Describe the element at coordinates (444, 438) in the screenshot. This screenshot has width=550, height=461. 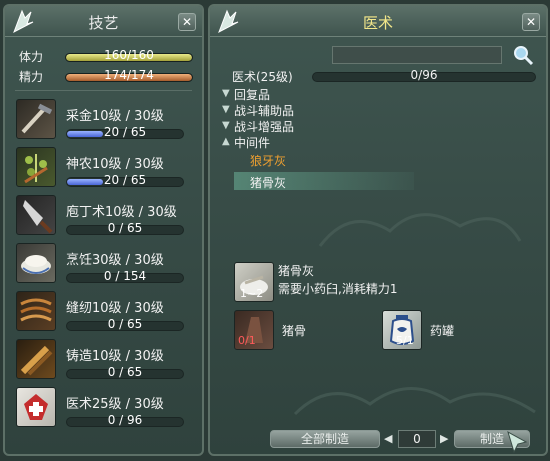
I see `increase-quantity-icon: ▶` at that location.